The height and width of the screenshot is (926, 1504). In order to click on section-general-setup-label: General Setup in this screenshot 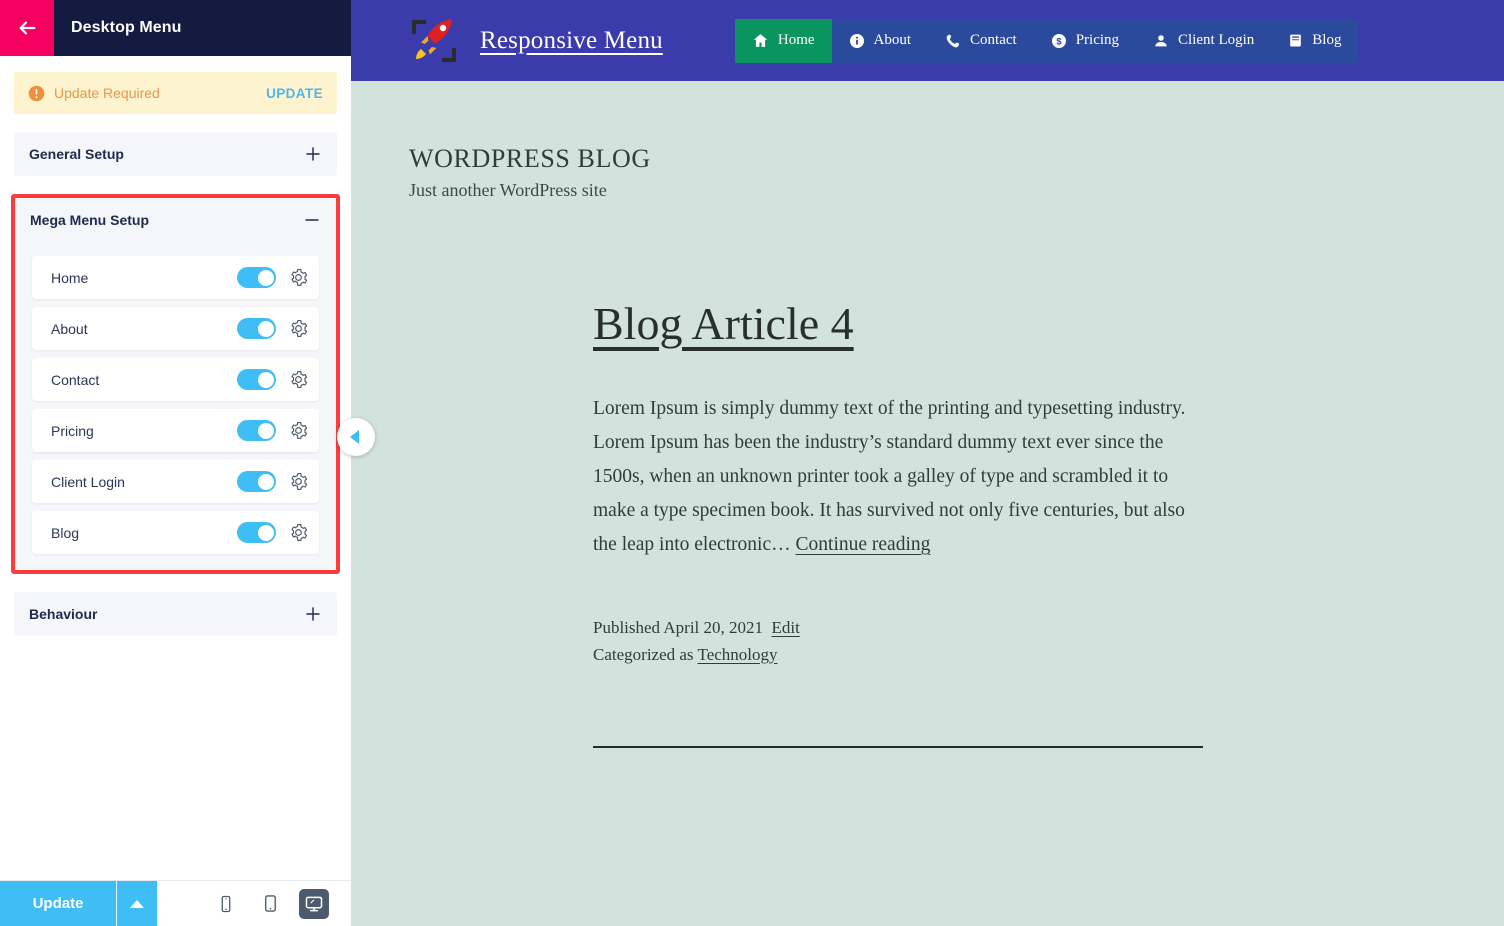, I will do `click(76, 154)`.